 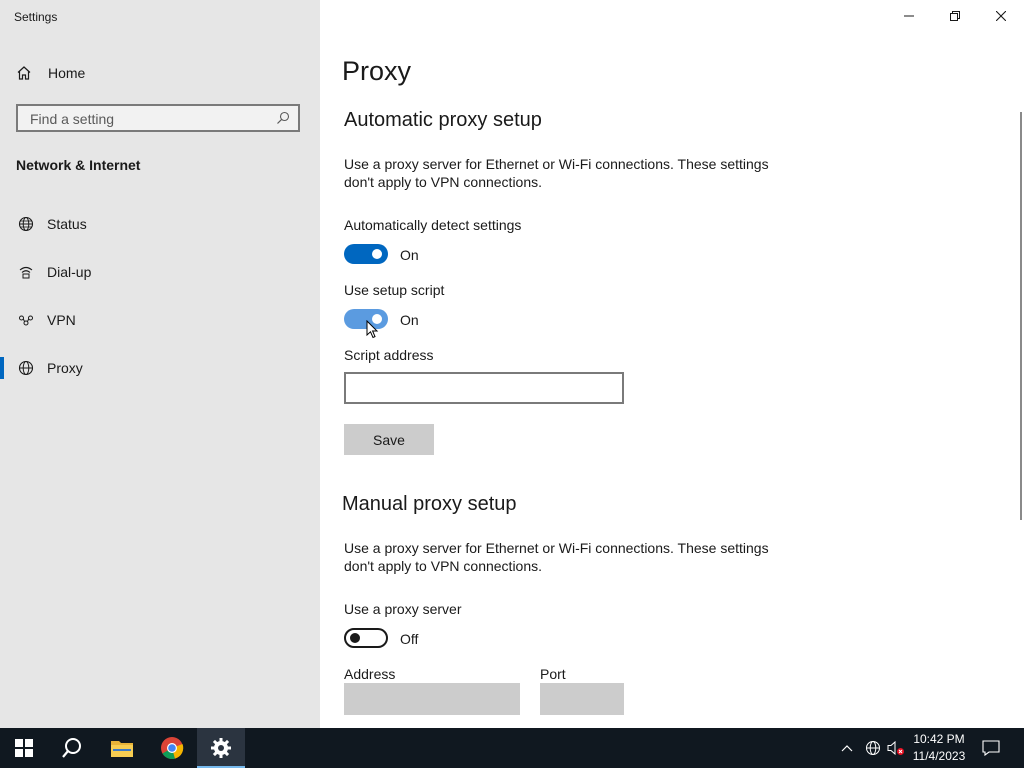 I want to click on search-input, so click(x=150, y=119).